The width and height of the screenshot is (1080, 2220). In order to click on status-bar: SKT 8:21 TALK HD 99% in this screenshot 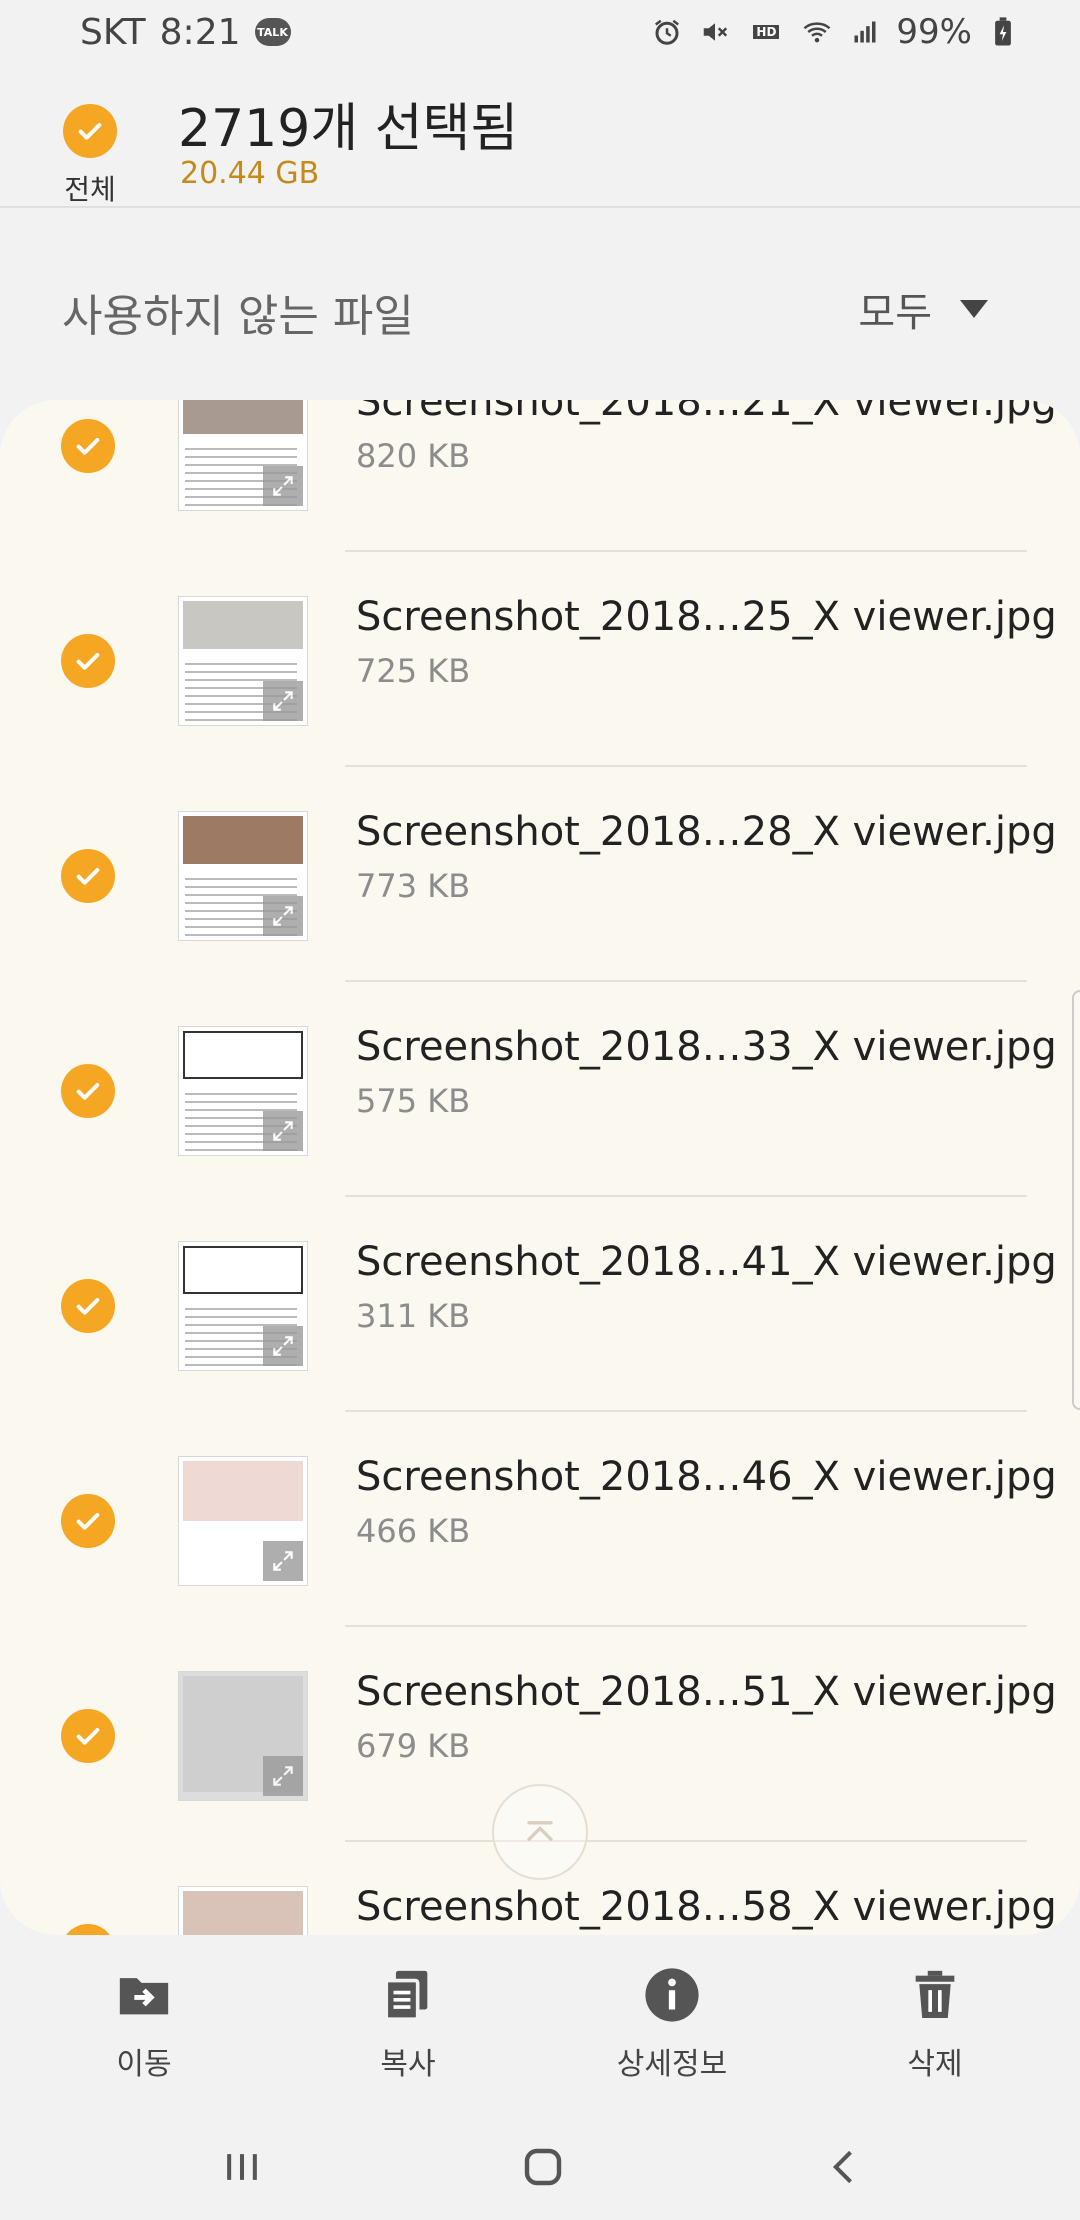, I will do `click(540, 32)`.